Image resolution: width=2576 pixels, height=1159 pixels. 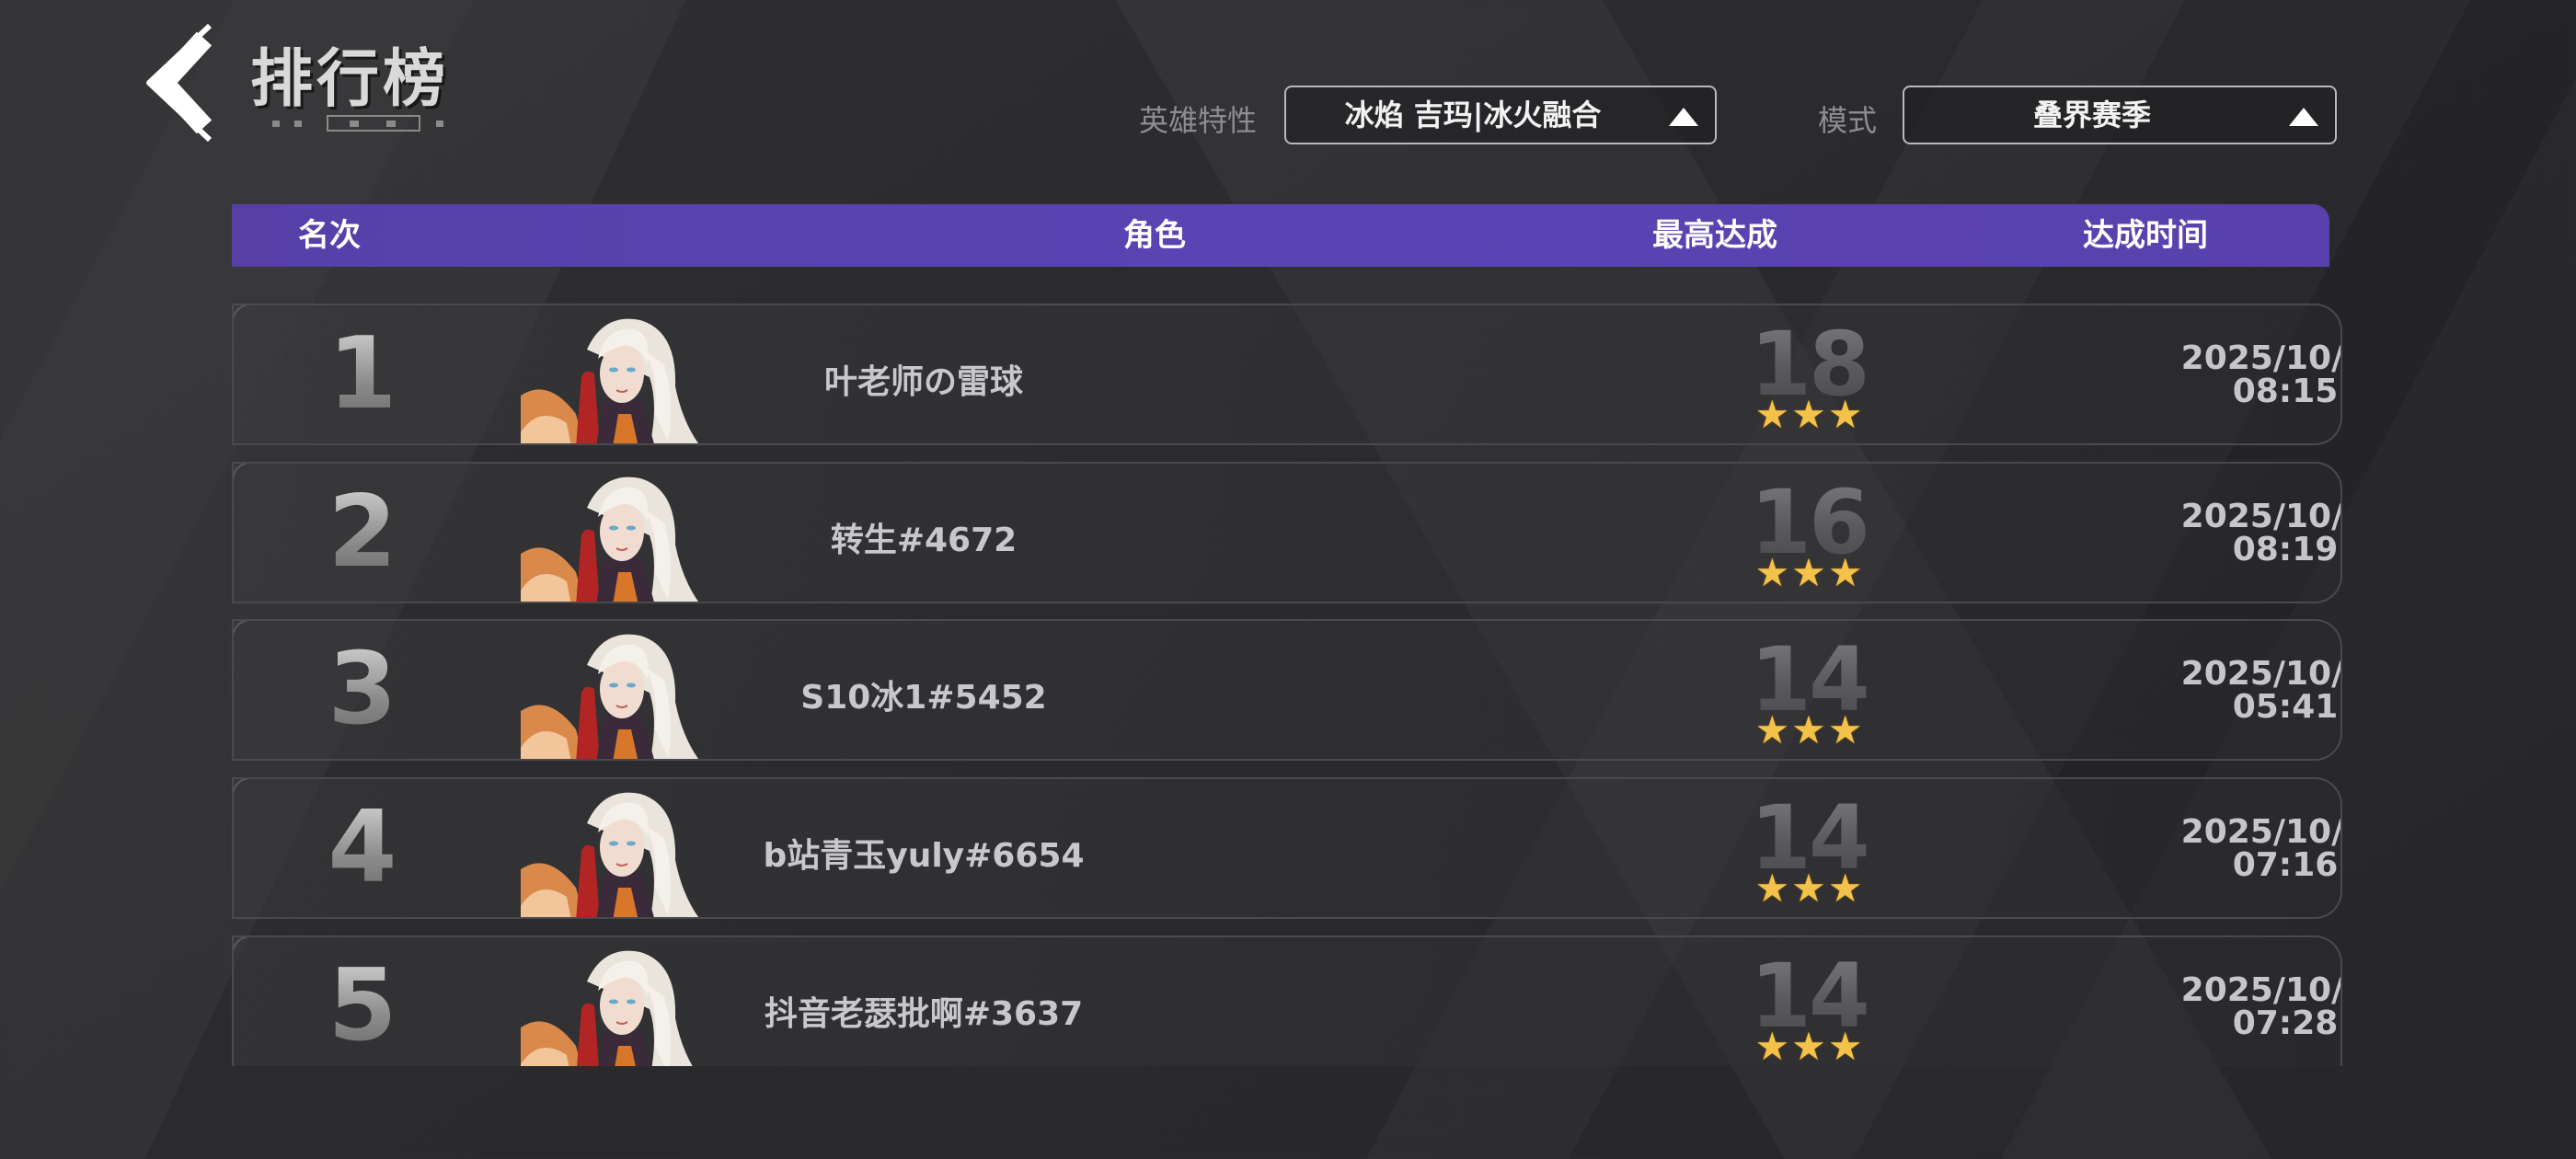 I want to click on player-name: 叶老师の雷球, so click(x=923, y=382).